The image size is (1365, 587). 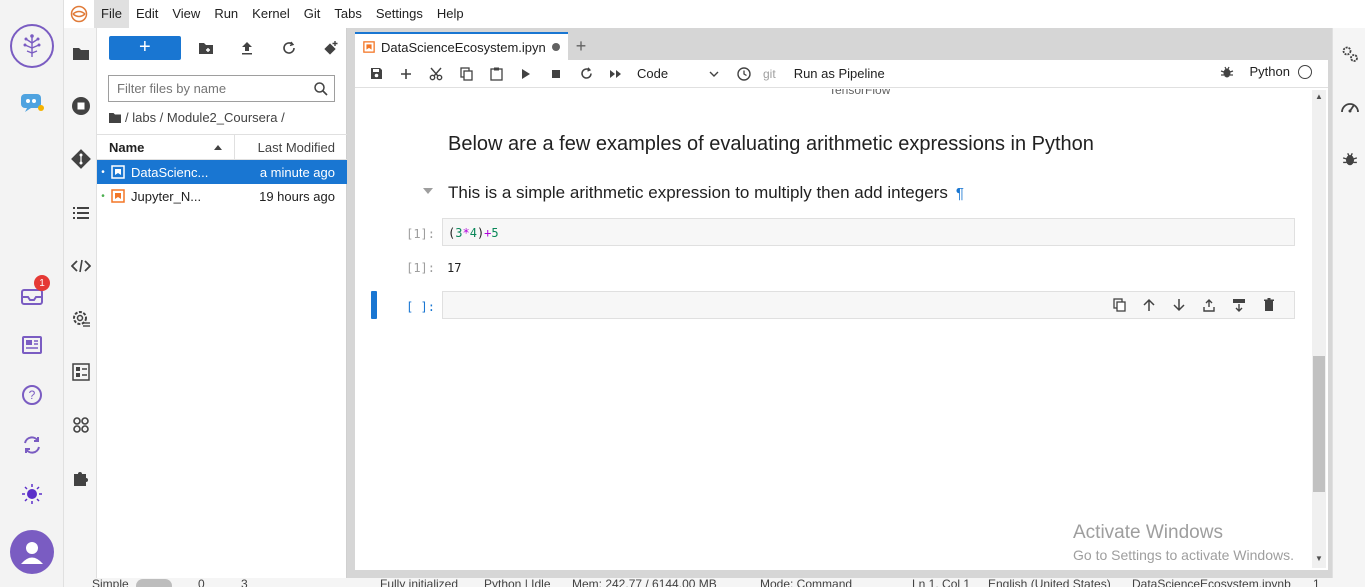 What do you see at coordinates (186, 14) in the screenshot?
I see `menu-view: View` at bounding box center [186, 14].